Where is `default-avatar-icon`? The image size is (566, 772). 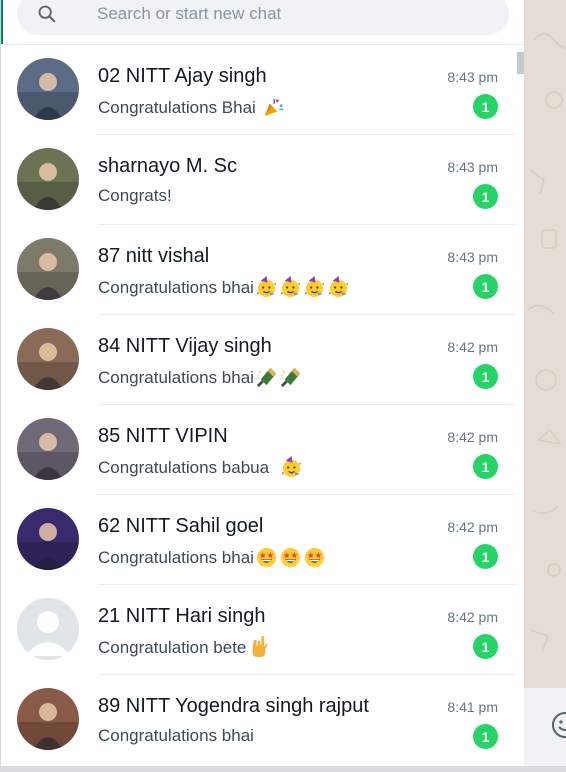 default-avatar-icon is located at coordinates (48, 629).